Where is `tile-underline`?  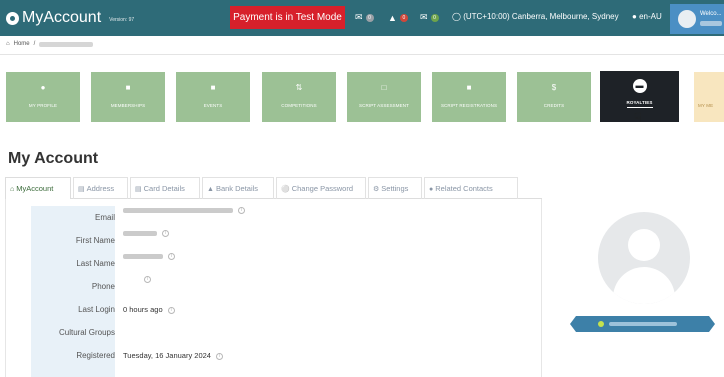
tile-underline is located at coordinates (640, 107).